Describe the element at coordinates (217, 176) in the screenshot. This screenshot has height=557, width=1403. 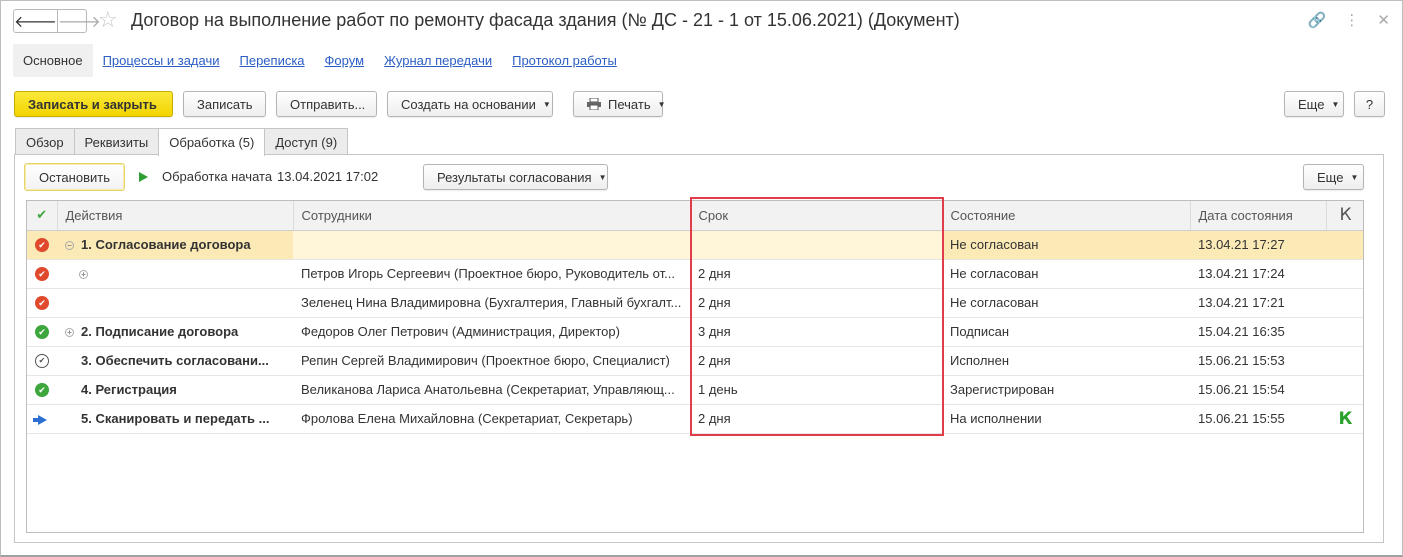
I see `processing-started-label: Обработка начата` at that location.